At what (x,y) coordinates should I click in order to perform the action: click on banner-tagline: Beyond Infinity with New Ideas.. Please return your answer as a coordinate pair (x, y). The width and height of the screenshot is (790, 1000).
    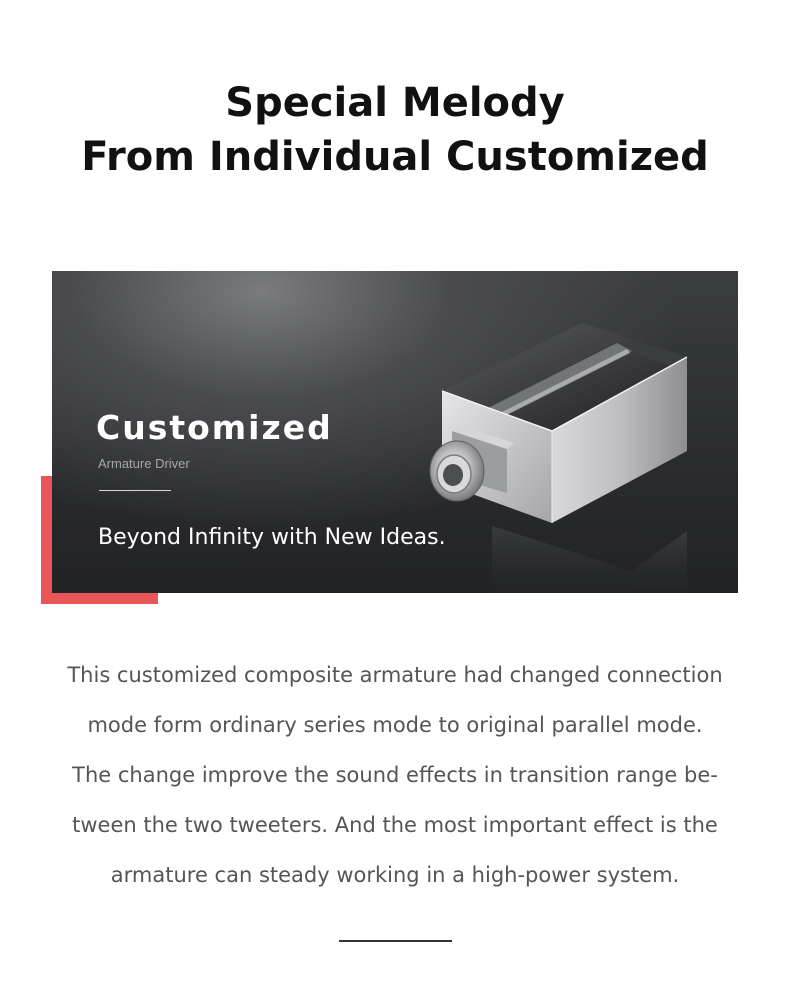
    Looking at the image, I should click on (272, 537).